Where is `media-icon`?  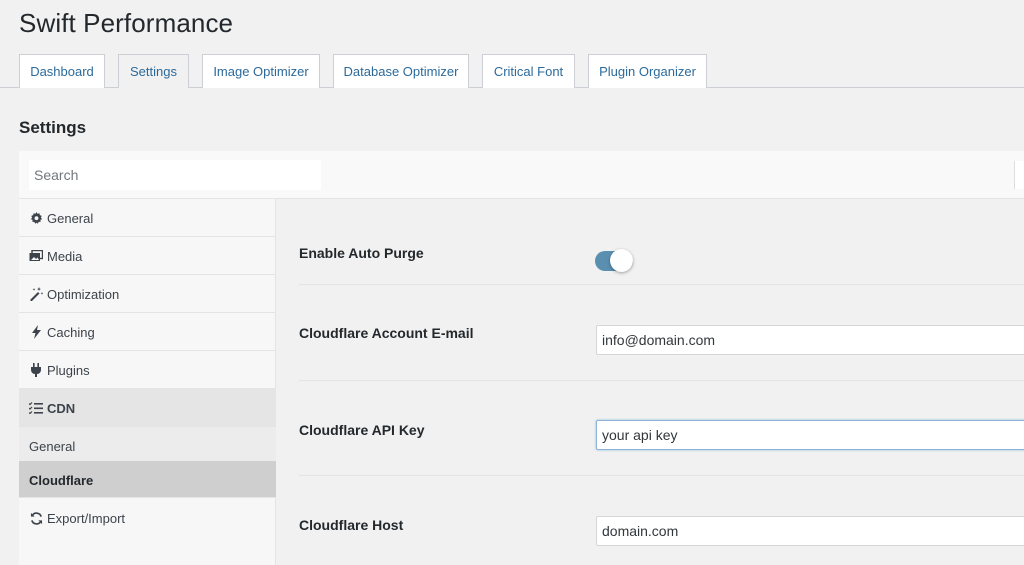 media-icon is located at coordinates (36, 256).